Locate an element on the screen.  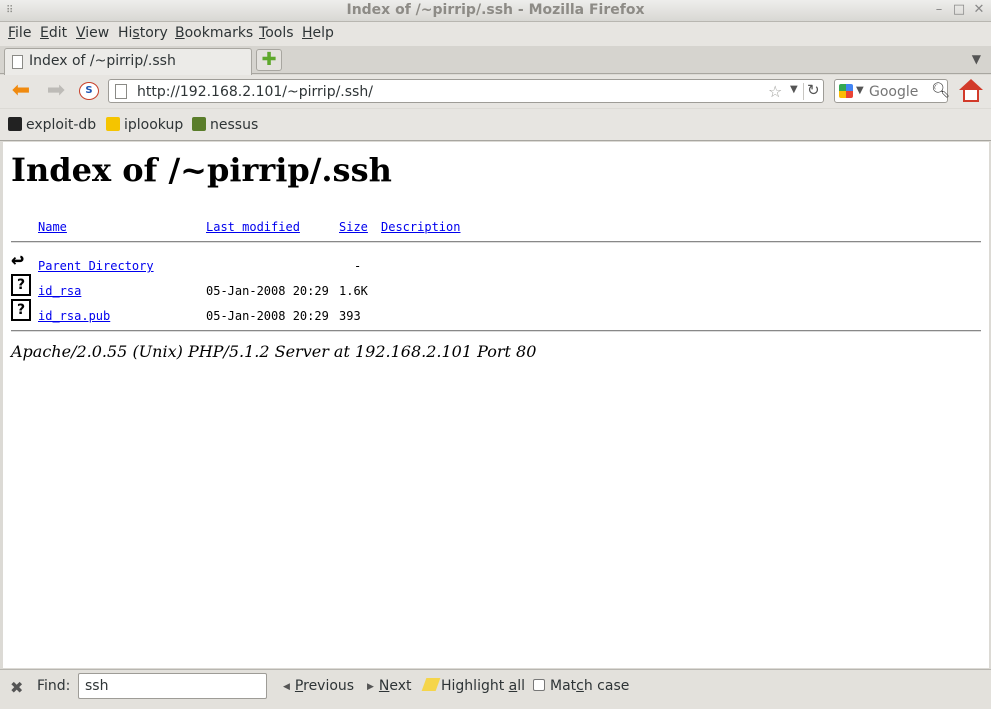
match-case-checkbox: Match case is located at coordinates (581, 686).